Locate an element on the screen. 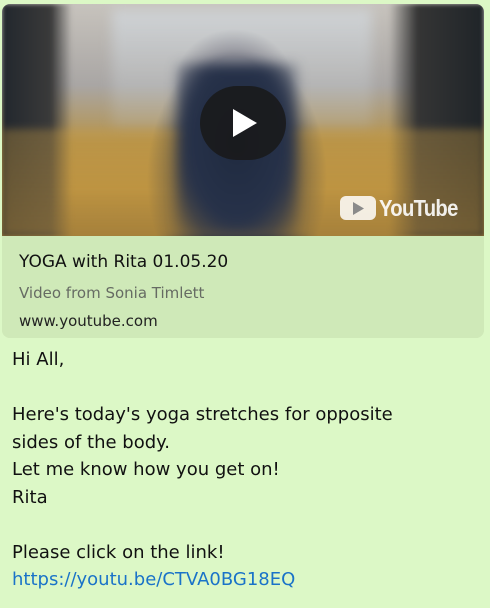 The height and width of the screenshot is (608, 490). message-line: Rita is located at coordinates (30, 497).